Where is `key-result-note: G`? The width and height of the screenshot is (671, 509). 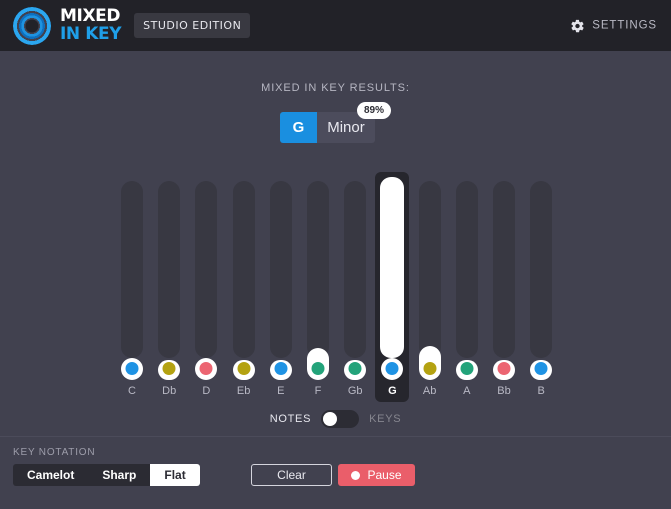 key-result-note: G is located at coordinates (298, 127).